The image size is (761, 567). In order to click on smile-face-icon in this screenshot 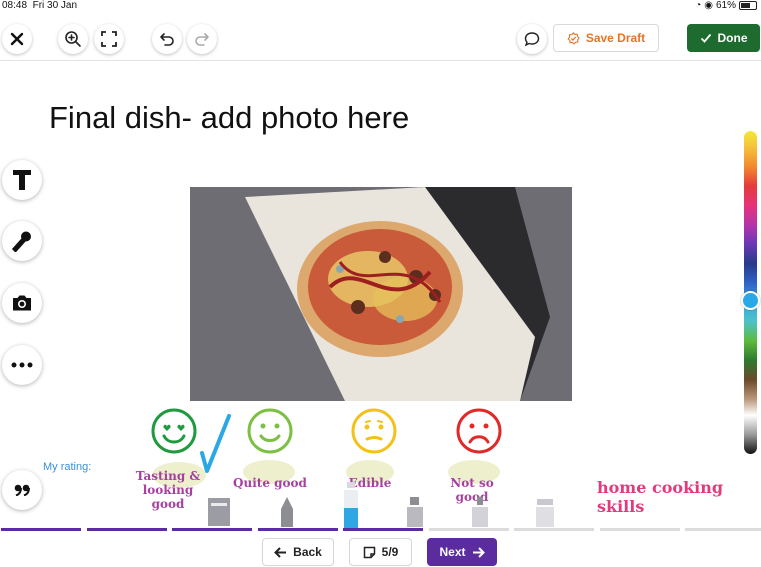, I will do `click(270, 431)`.